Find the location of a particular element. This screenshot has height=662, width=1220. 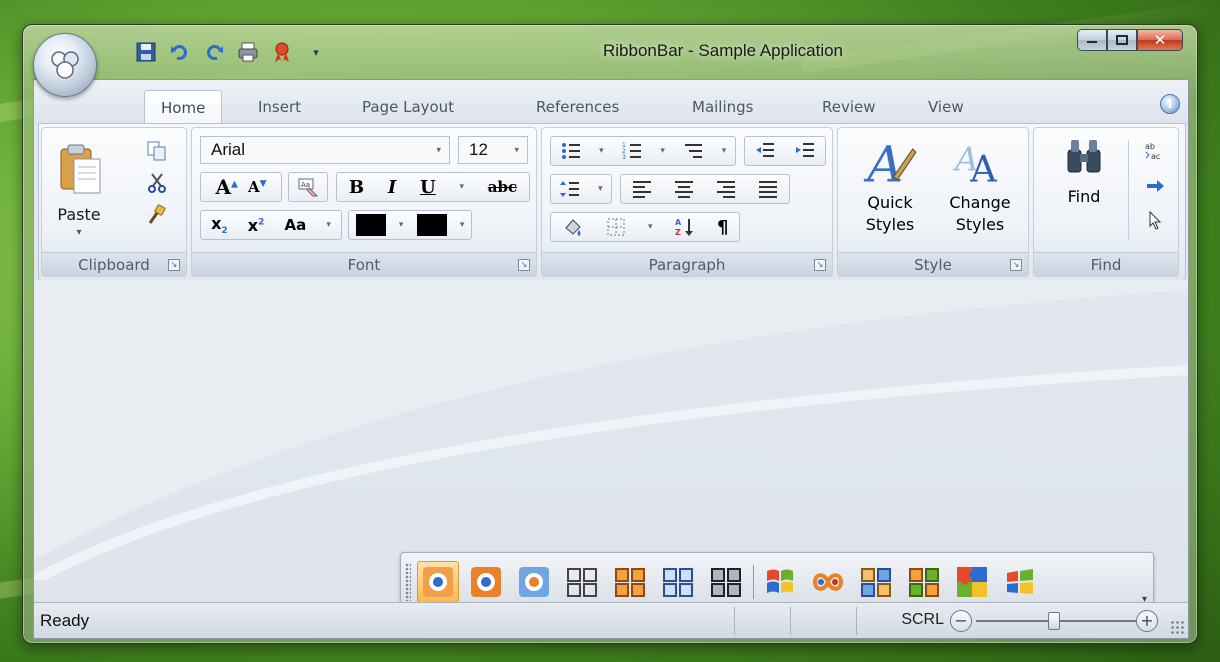

dock-item-grid-orange is located at coordinates (630, 582).